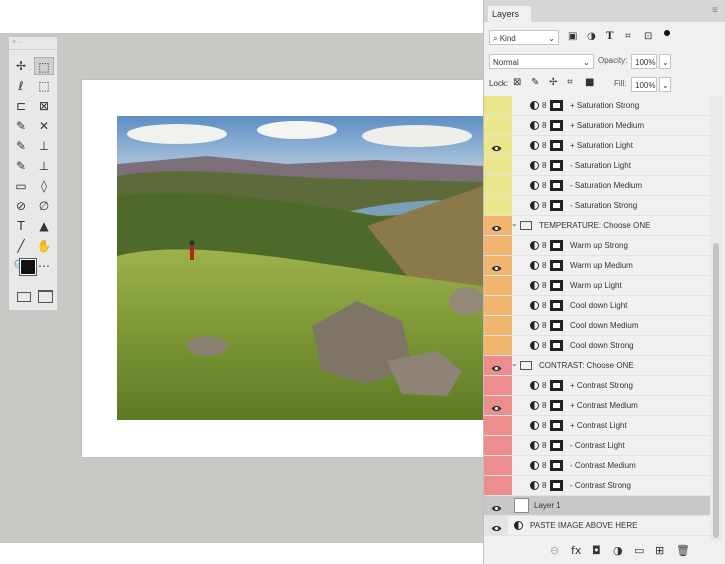  I want to click on group-expand-icon: ⌄, so click(514, 363).